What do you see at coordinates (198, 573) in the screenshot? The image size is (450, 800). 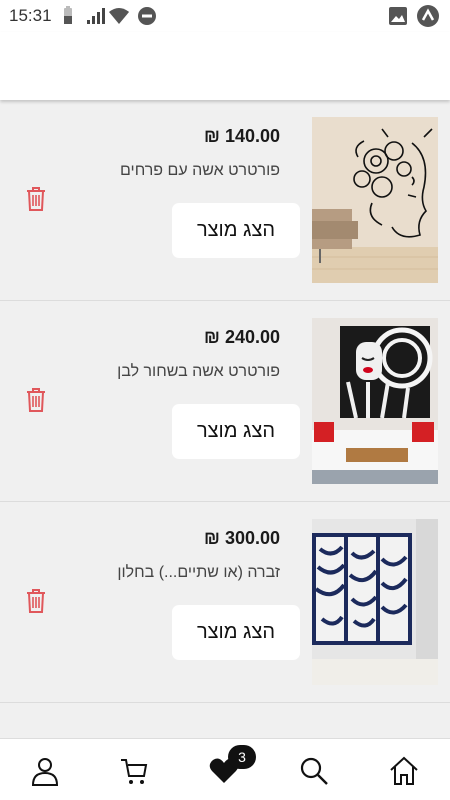 I see `item-title: זברה (או שתיים...) בחלון` at bounding box center [198, 573].